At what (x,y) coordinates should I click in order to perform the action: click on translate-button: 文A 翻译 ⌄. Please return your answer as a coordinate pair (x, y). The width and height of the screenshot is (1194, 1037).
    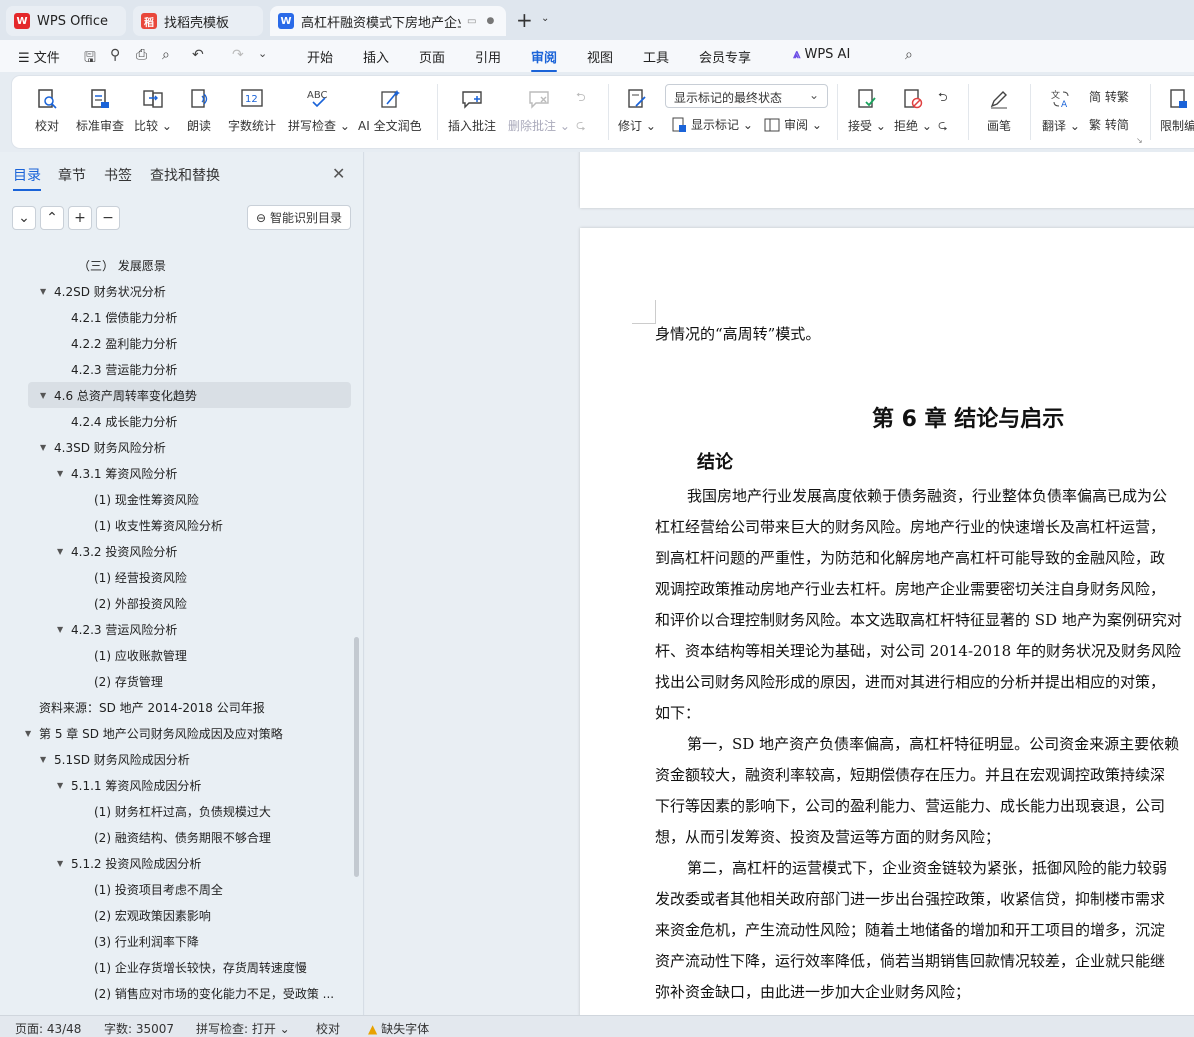
    Looking at the image, I should click on (1061, 105).